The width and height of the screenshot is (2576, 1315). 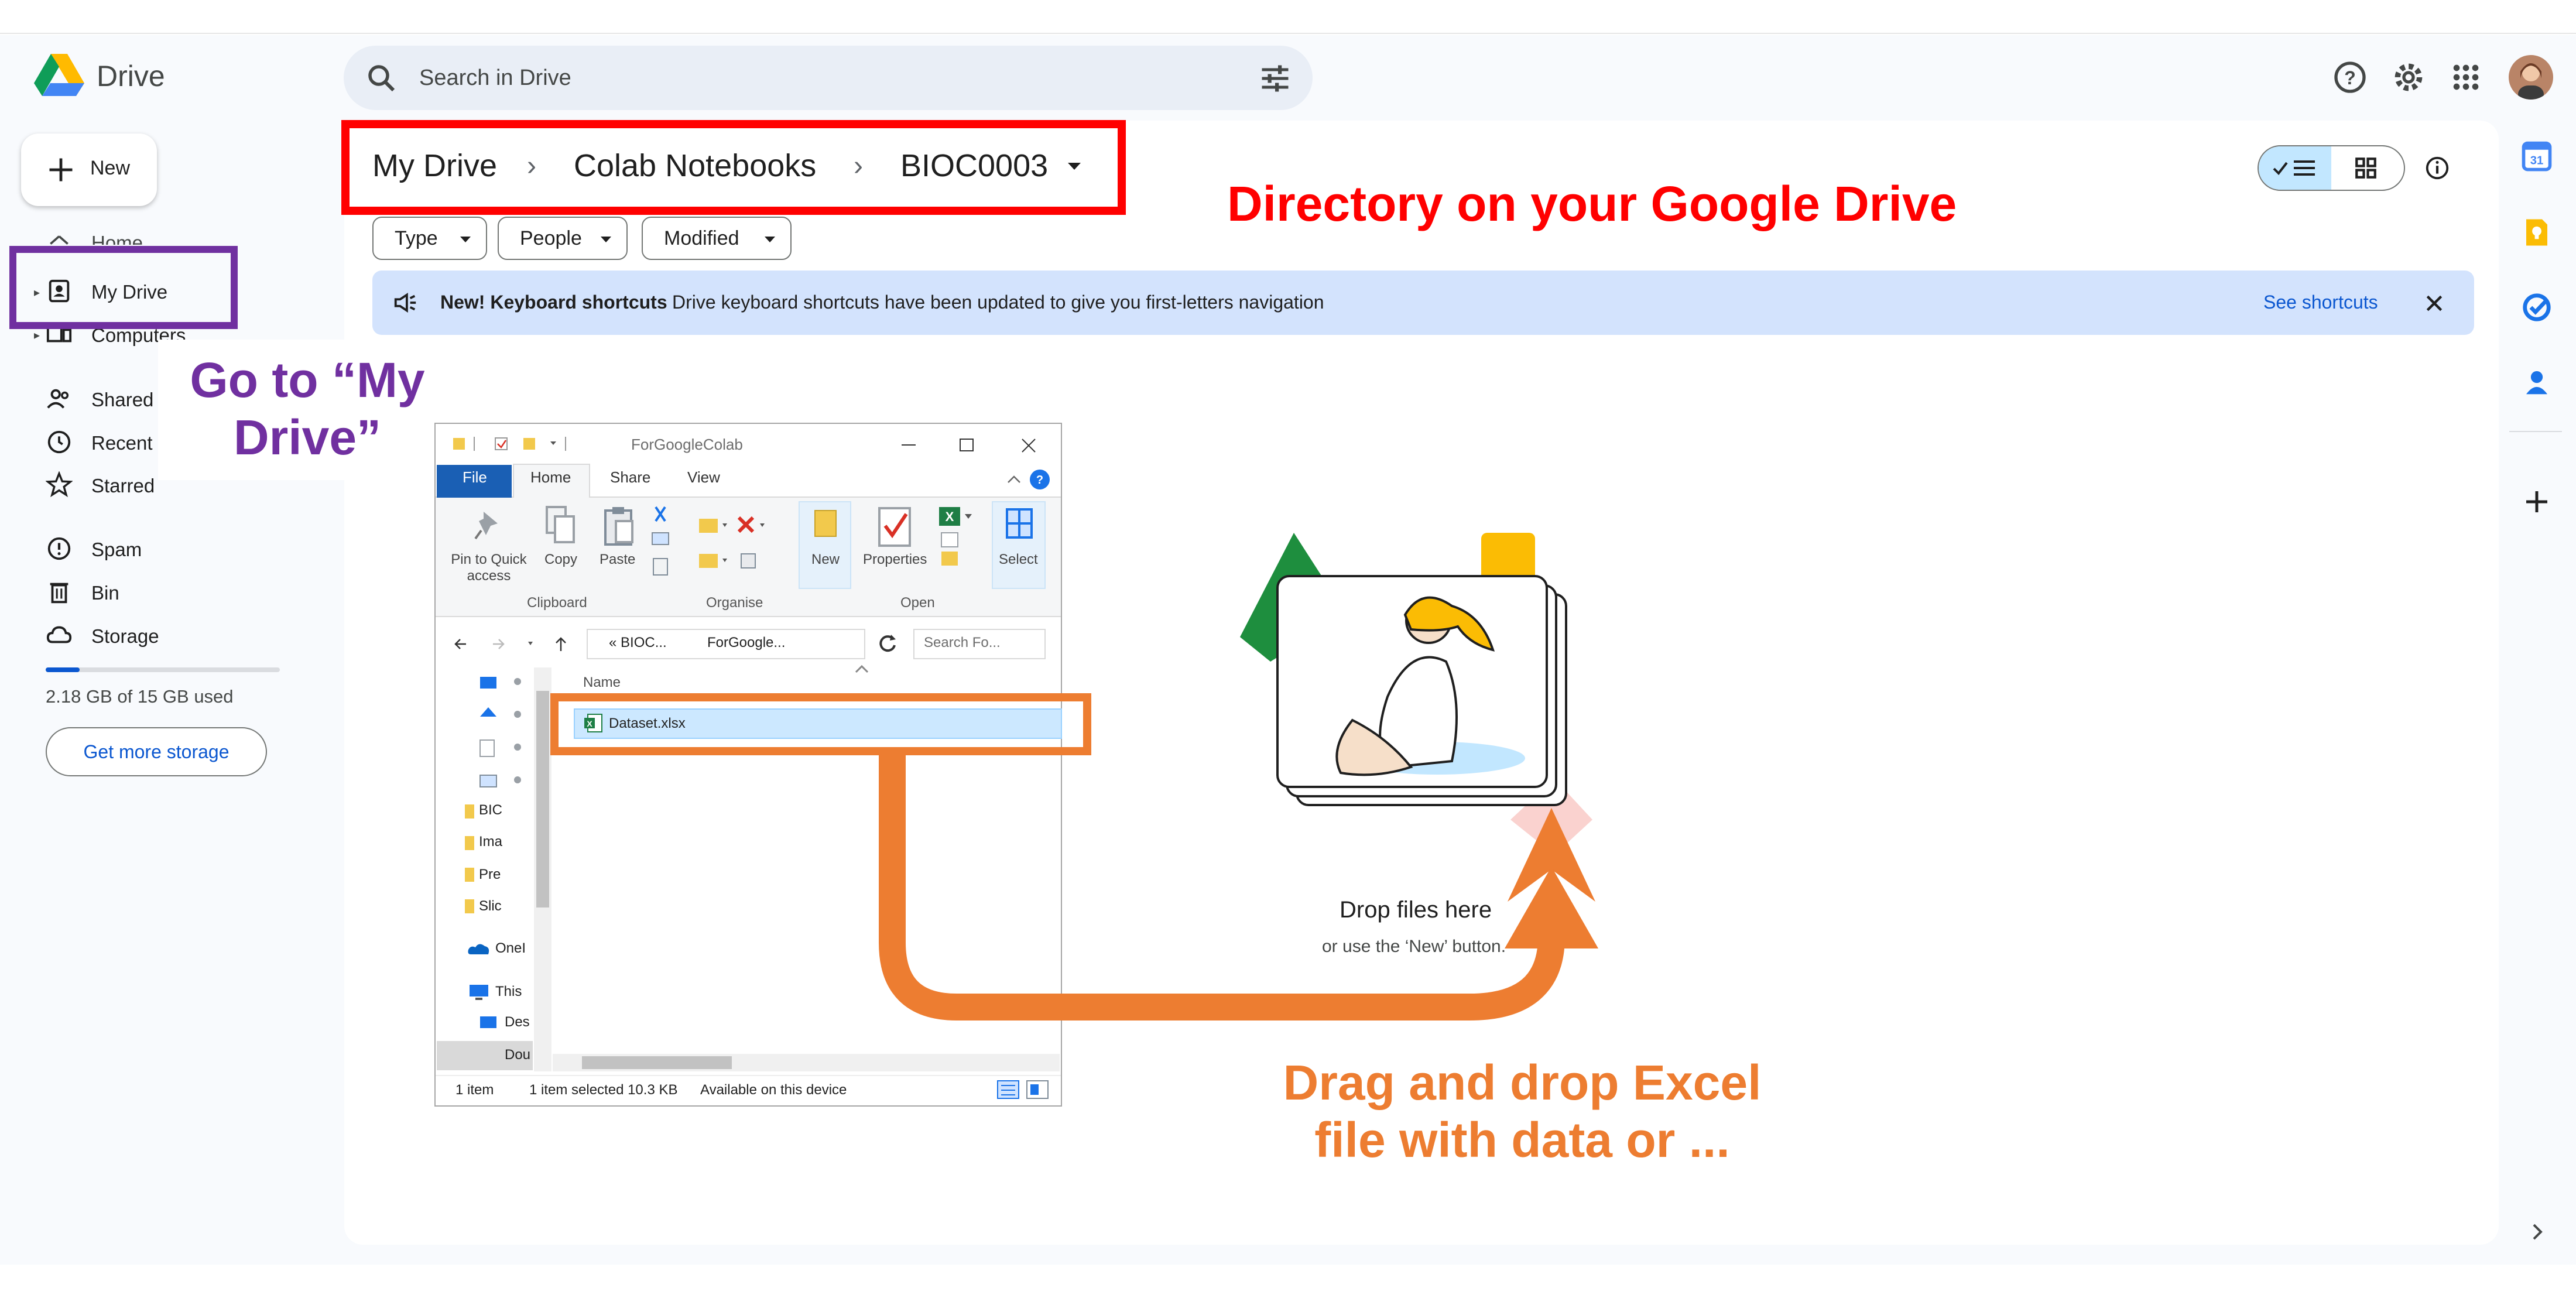 What do you see at coordinates (510, 948) in the screenshot?
I see `nav-item-onedrive: OneI` at bounding box center [510, 948].